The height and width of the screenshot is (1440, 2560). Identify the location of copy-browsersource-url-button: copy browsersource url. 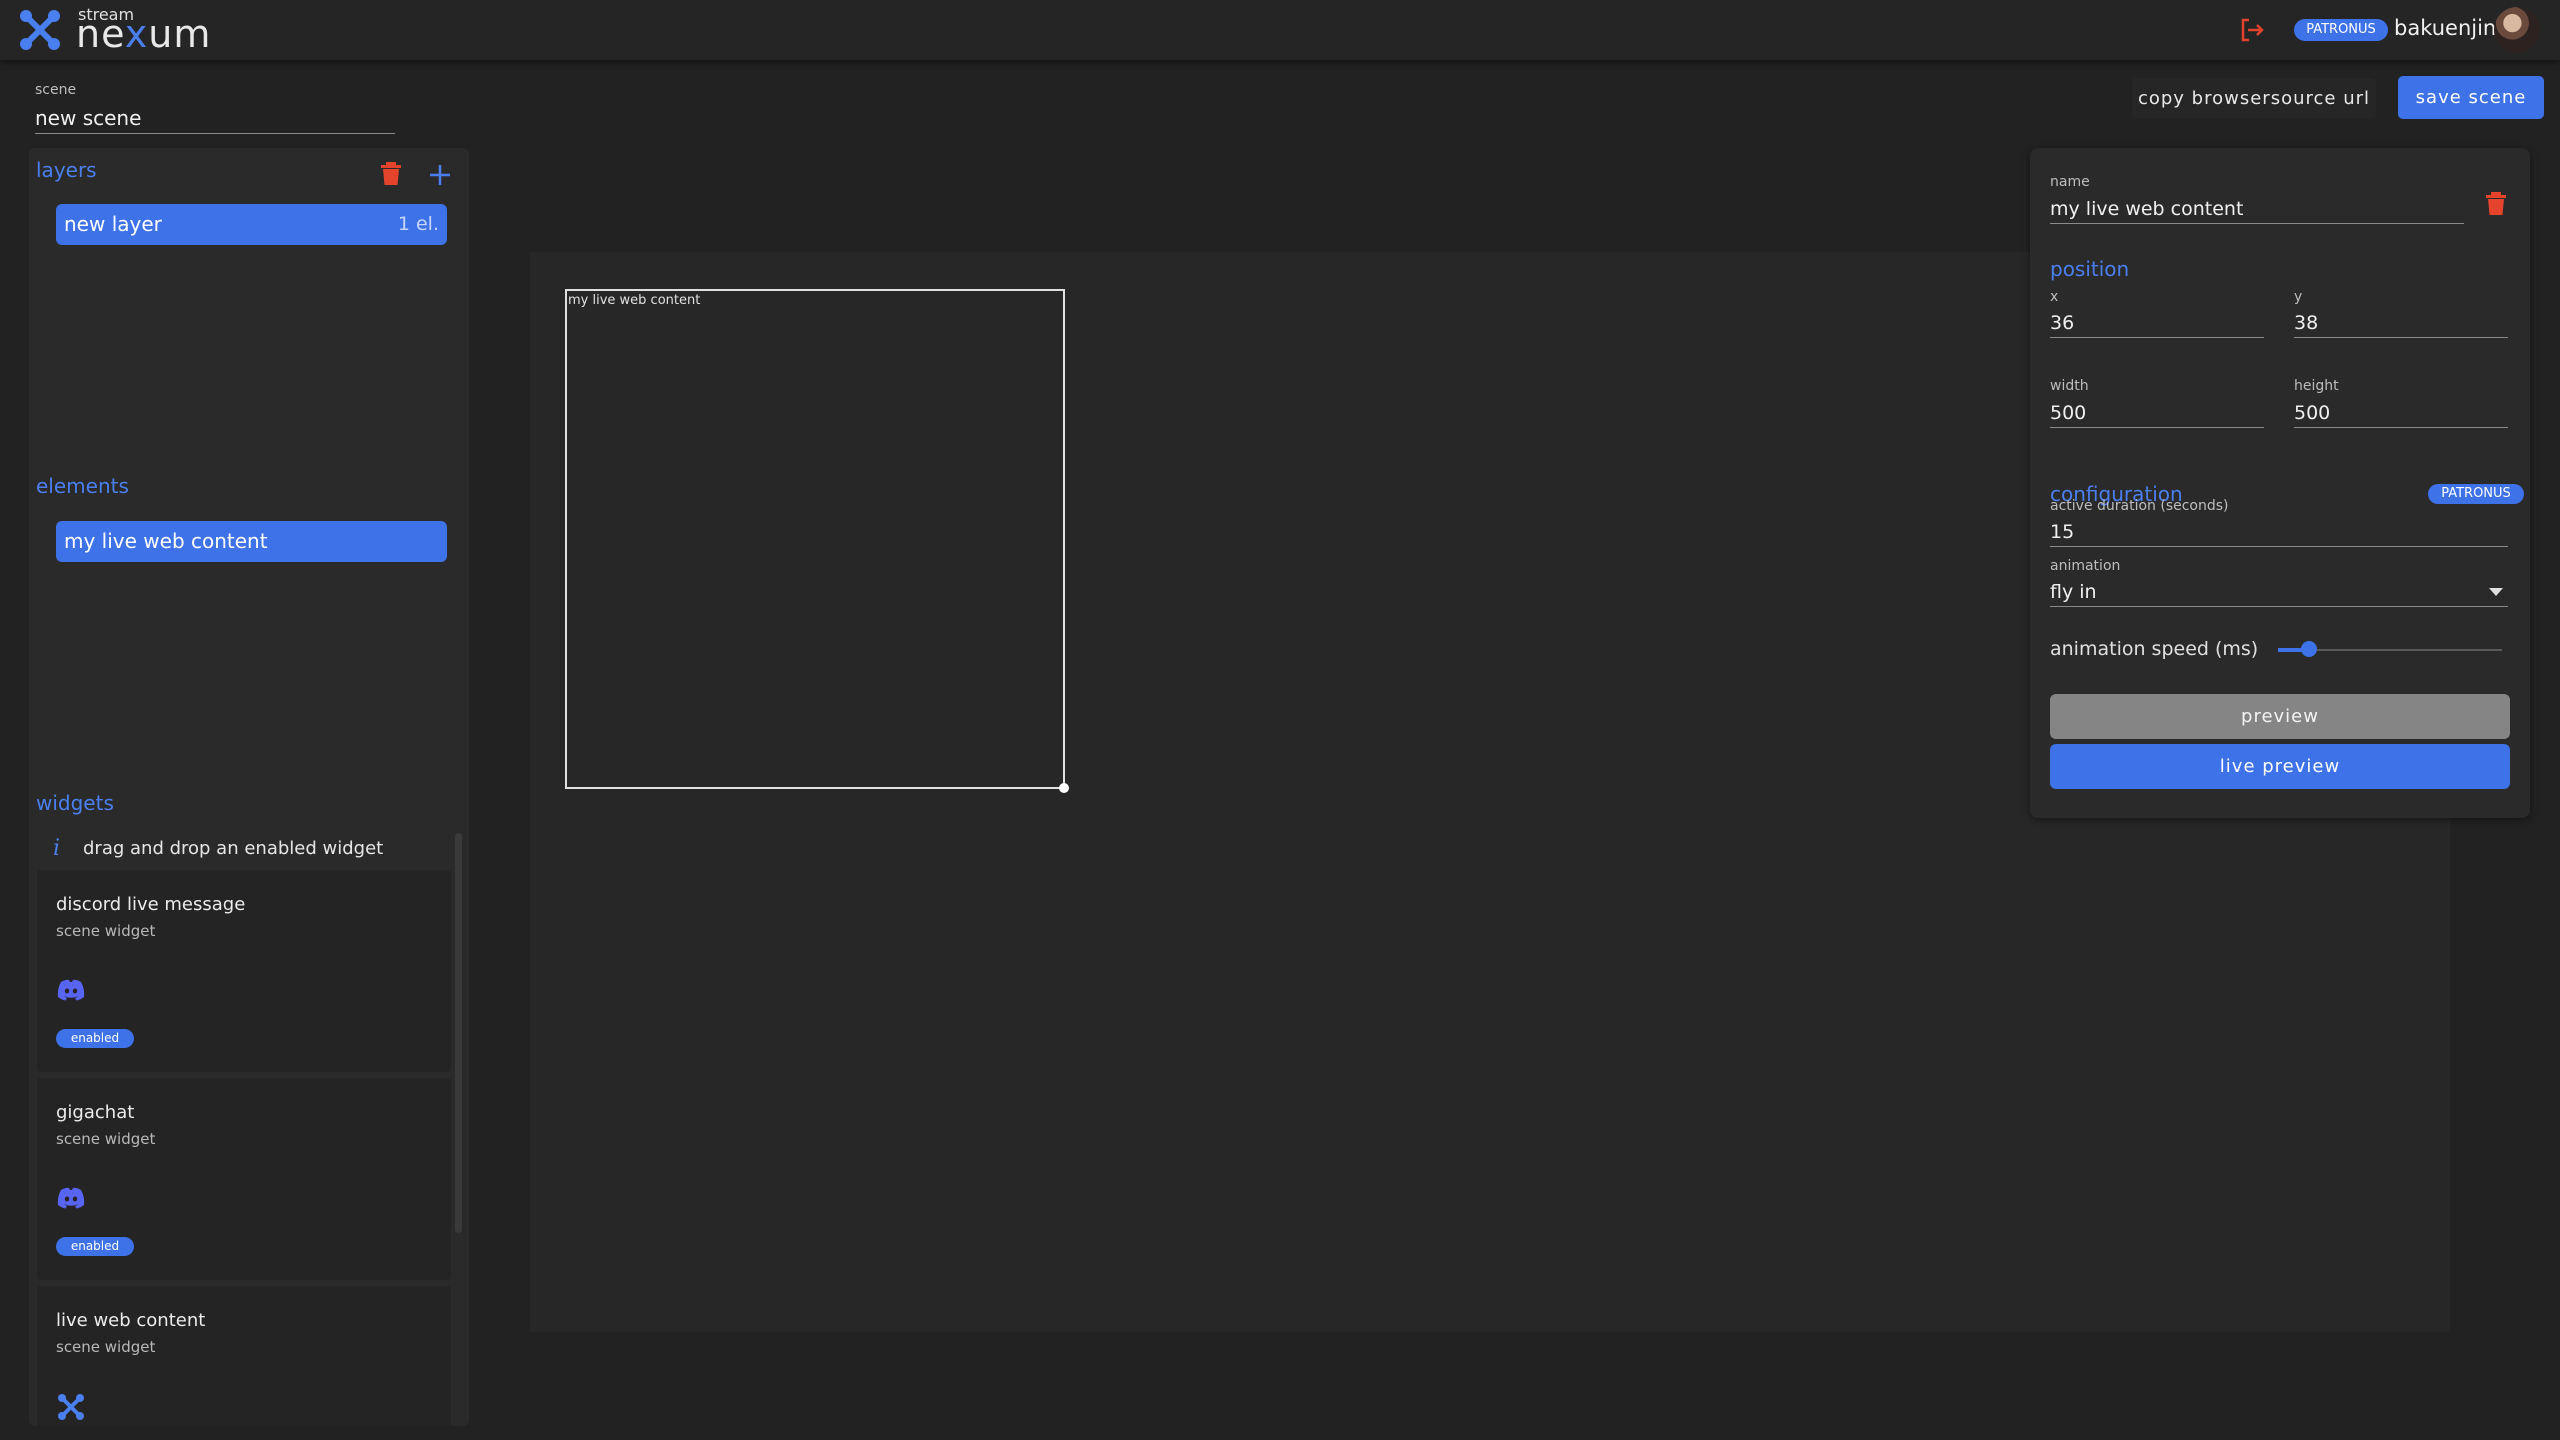
(2254, 98).